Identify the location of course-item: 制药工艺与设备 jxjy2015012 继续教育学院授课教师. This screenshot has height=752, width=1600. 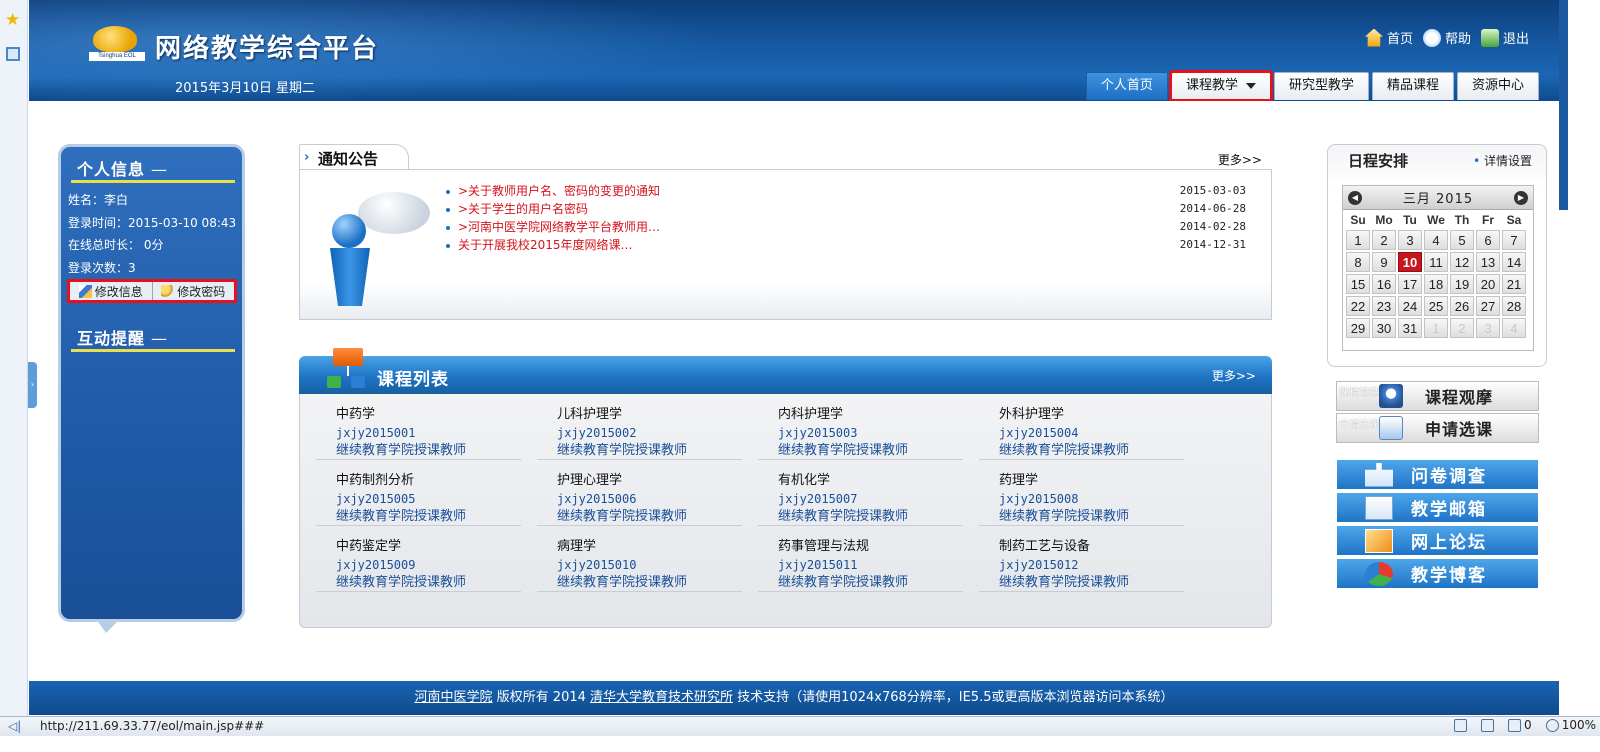
(1081, 565).